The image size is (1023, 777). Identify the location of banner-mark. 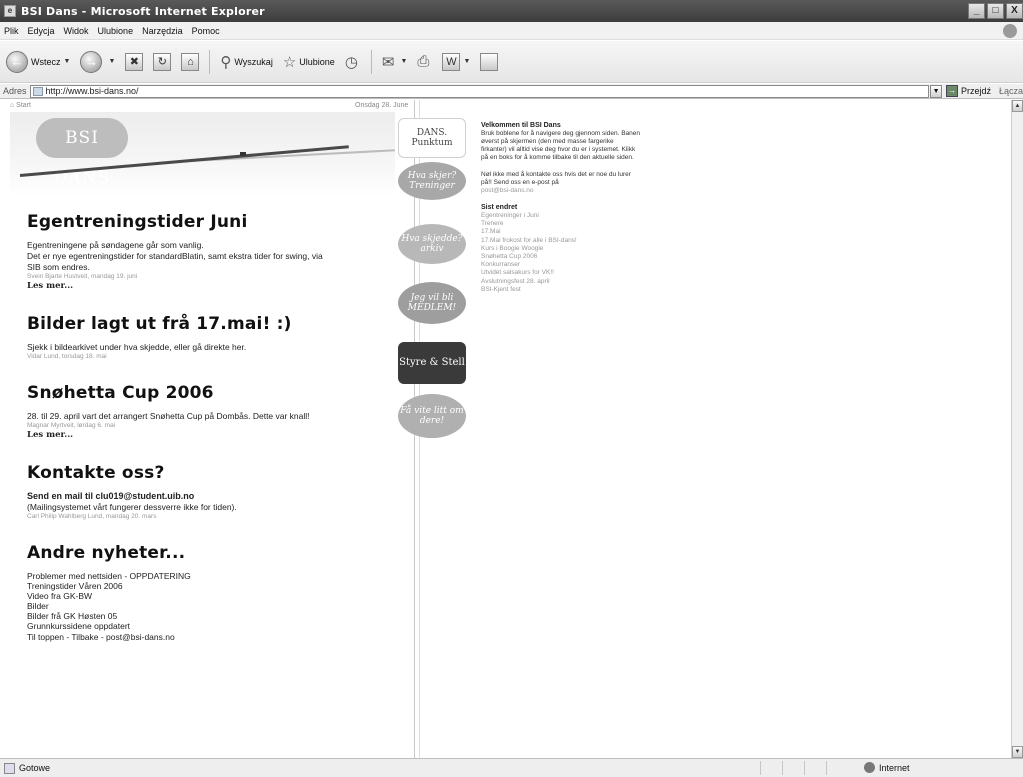
(243, 154).